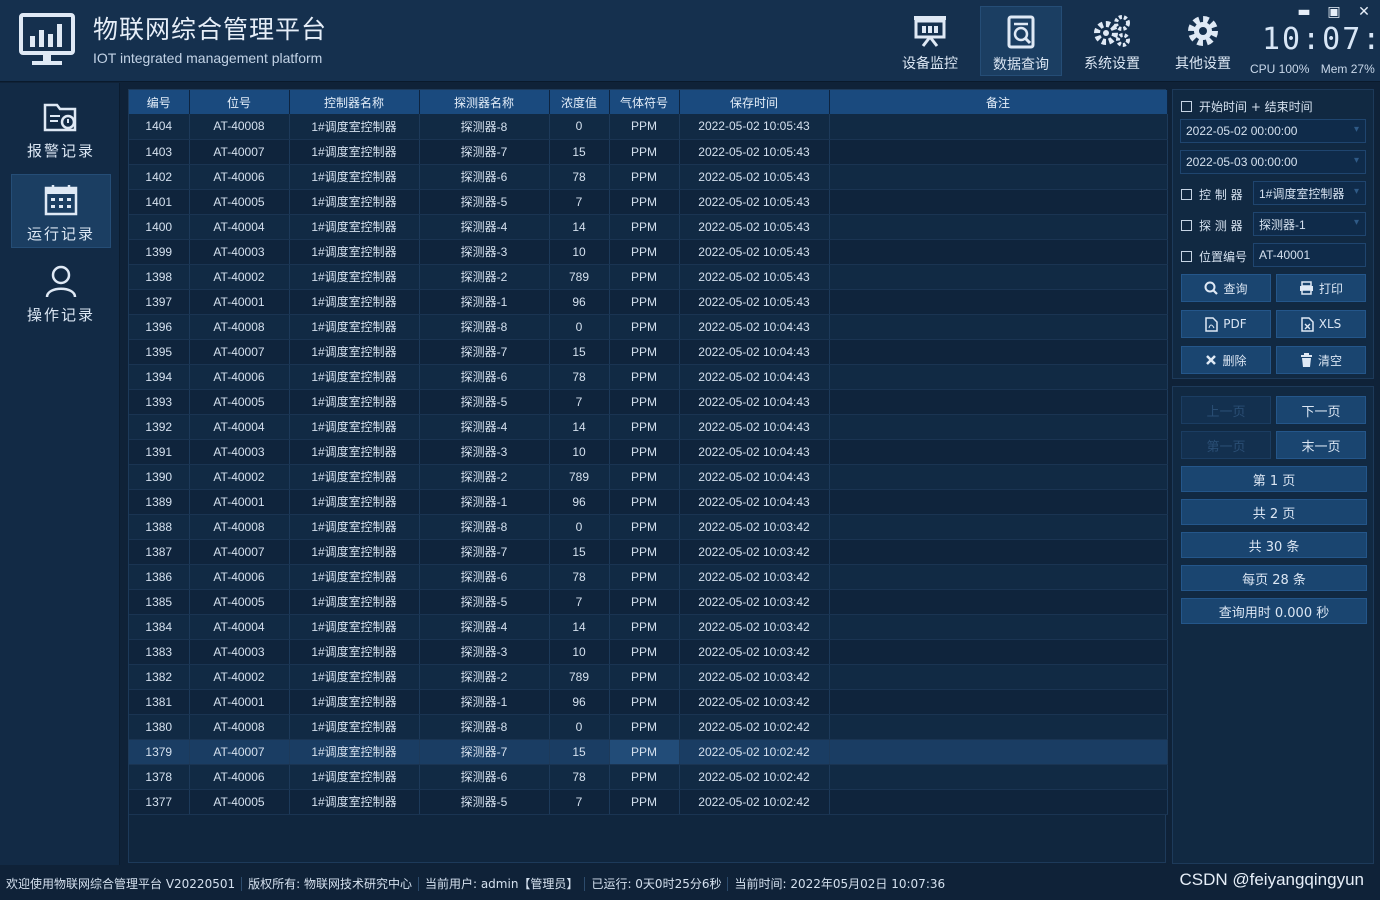  I want to click on table-cell: 探测器-3, so click(484, 252).